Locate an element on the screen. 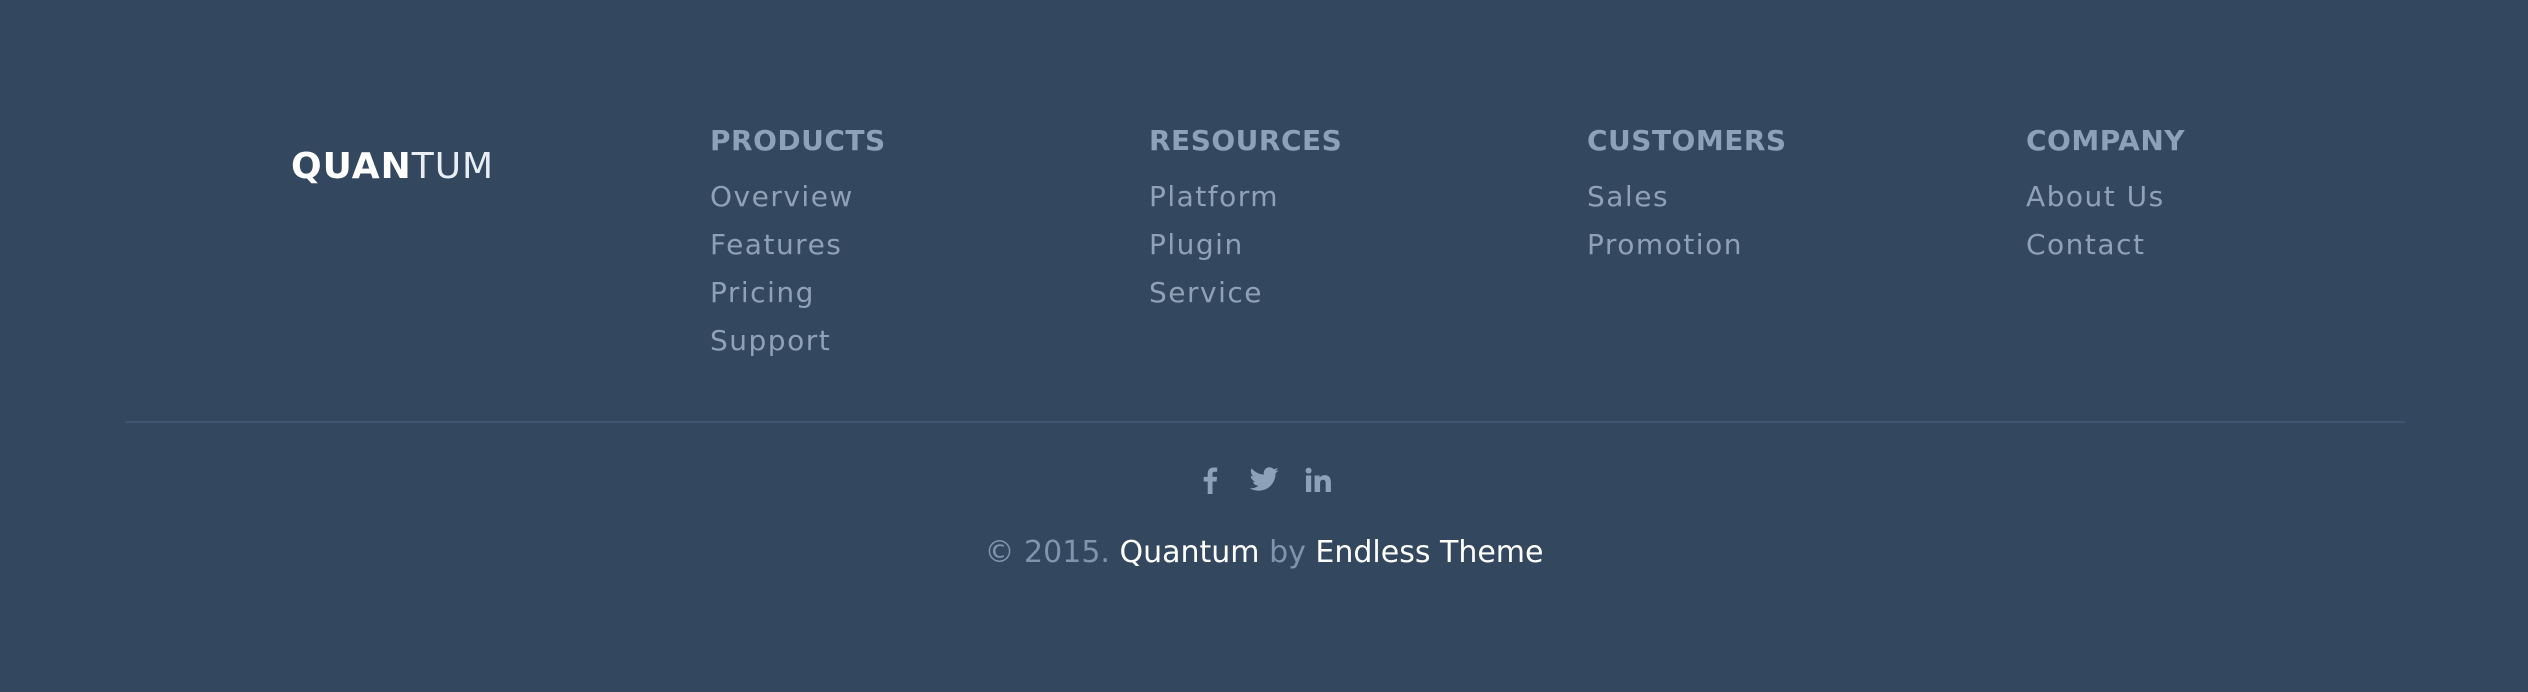 The width and height of the screenshot is (2528, 692). footer-link-platform: Platform is located at coordinates (1245, 197).